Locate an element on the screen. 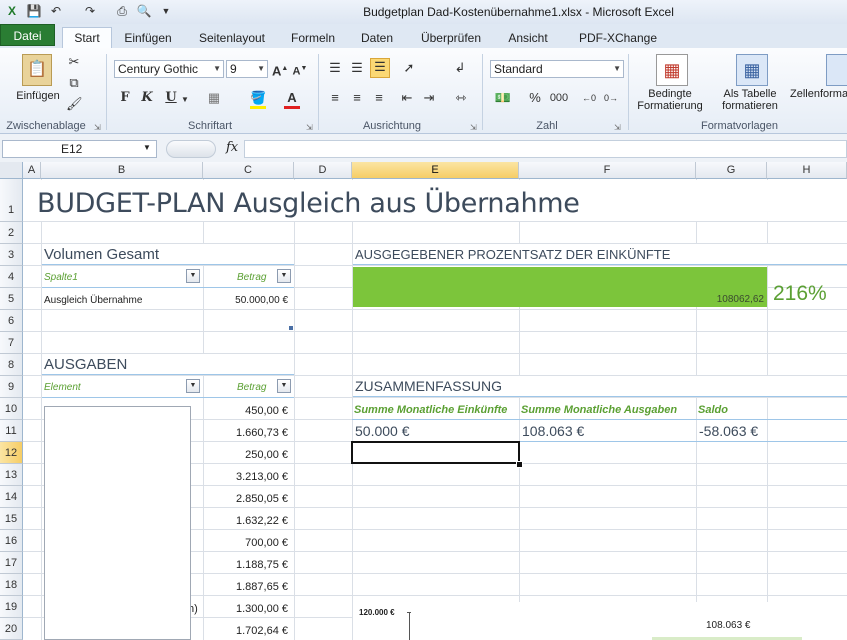  column-header-c: C is located at coordinates (248, 170).